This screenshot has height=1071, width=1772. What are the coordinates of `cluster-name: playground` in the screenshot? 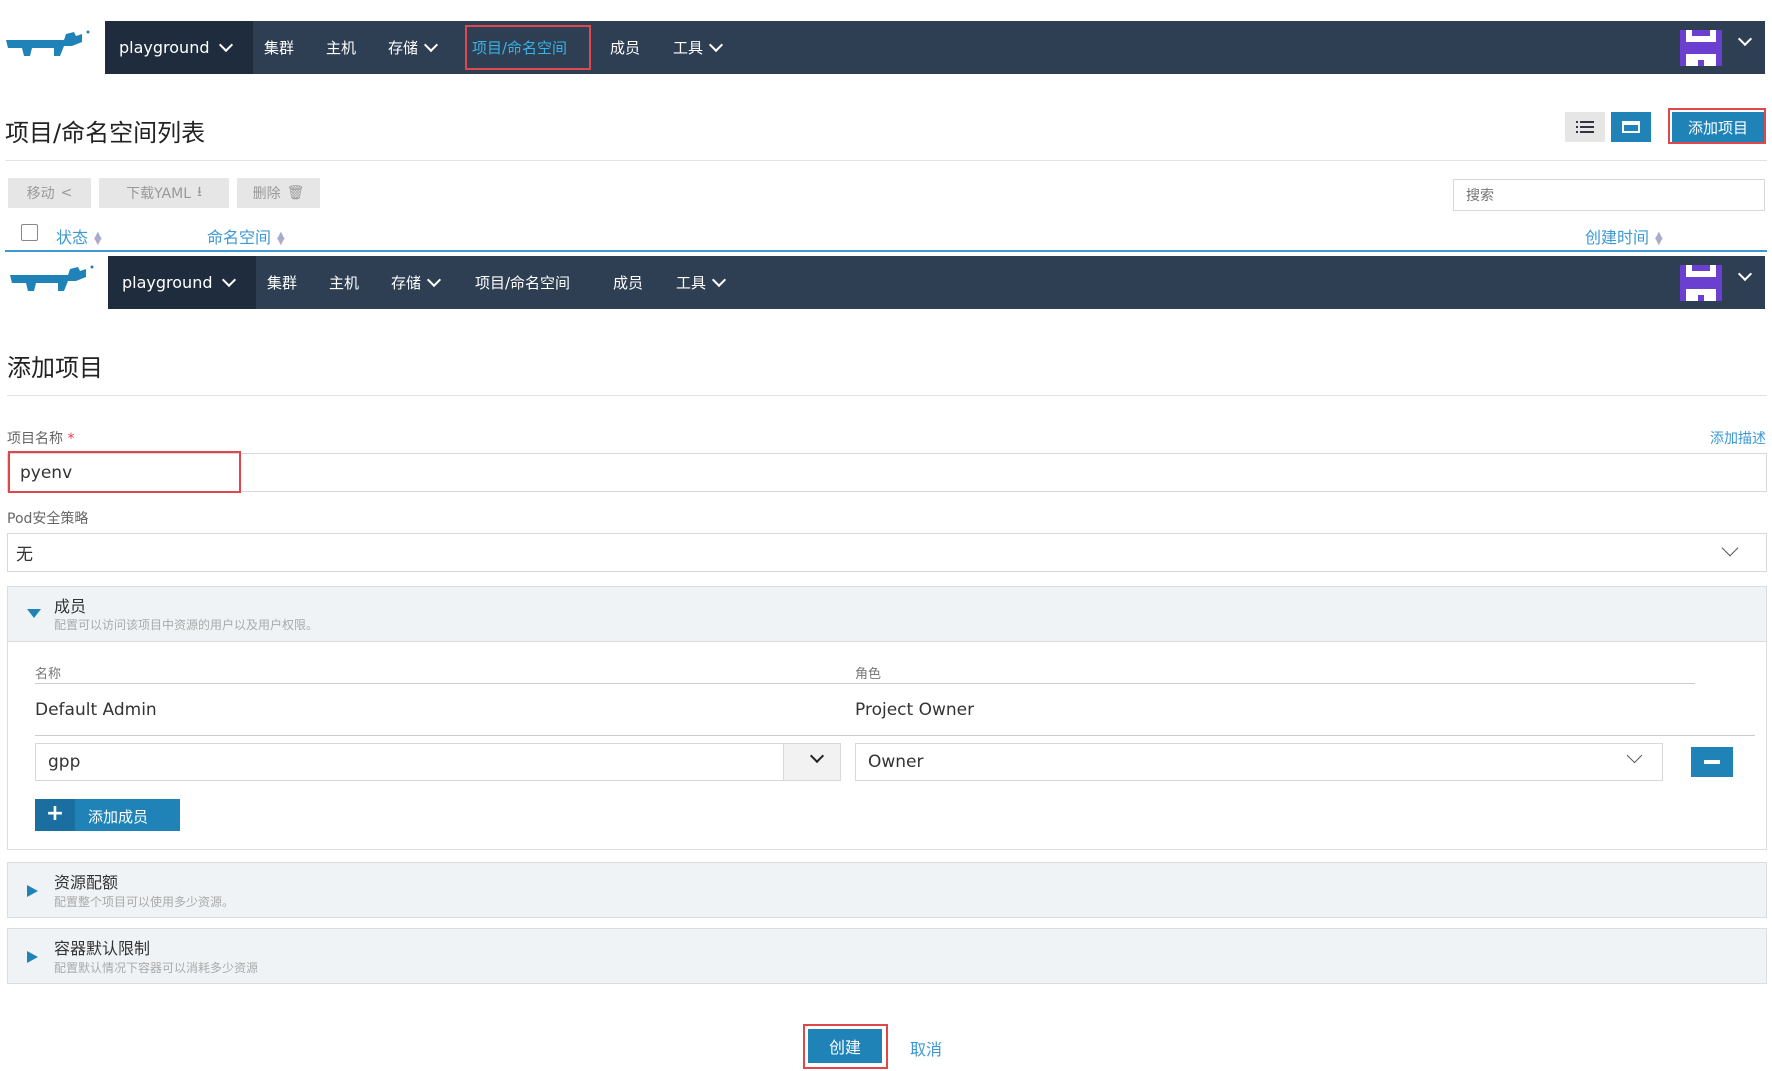 It's located at (164, 47).